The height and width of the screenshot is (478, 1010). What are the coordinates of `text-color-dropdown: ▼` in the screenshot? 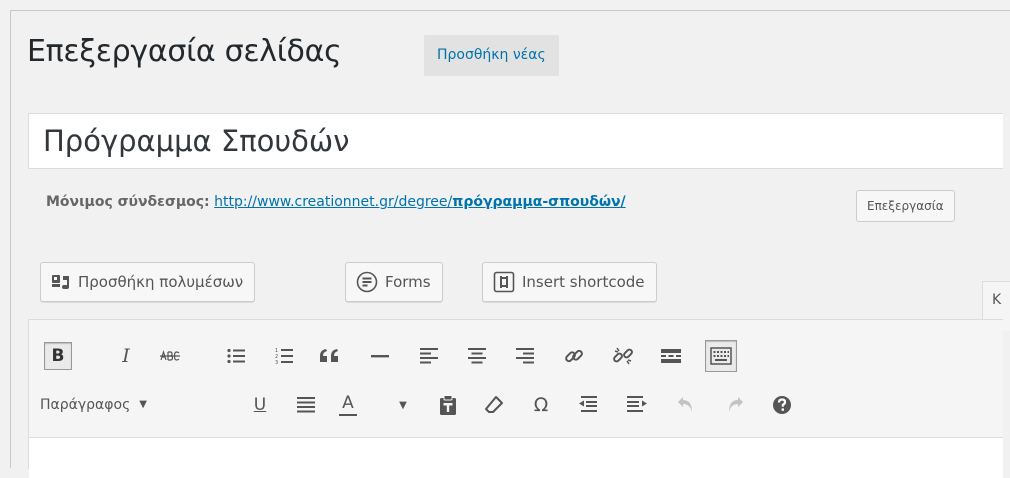 It's located at (403, 405).